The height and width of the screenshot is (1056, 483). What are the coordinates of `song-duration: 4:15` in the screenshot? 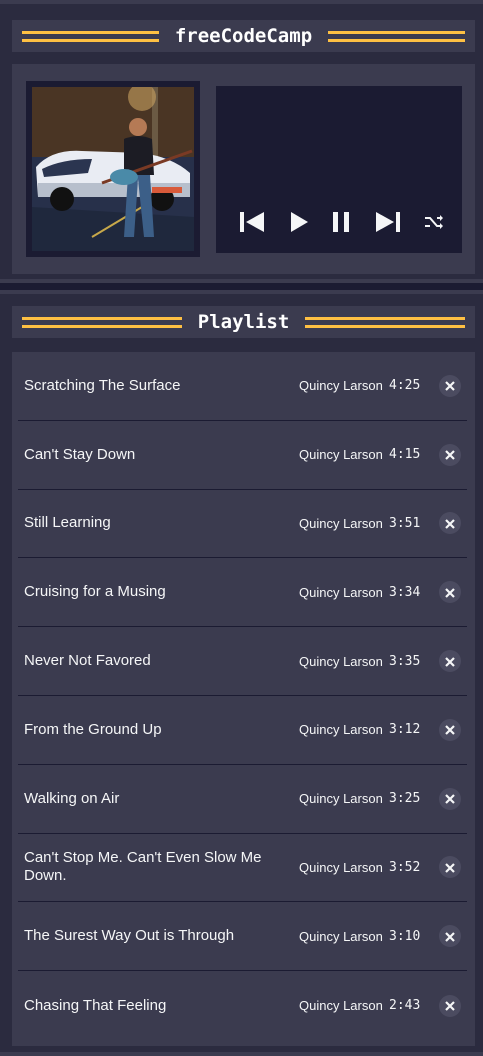 It's located at (405, 455).